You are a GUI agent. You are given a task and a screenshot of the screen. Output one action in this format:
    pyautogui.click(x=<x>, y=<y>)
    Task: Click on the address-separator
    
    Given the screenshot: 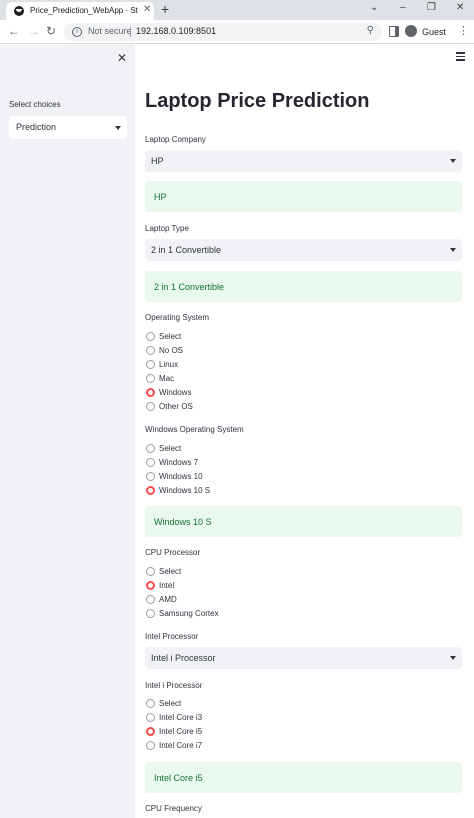 What is the action you would take?
    pyautogui.click(x=130, y=32)
    